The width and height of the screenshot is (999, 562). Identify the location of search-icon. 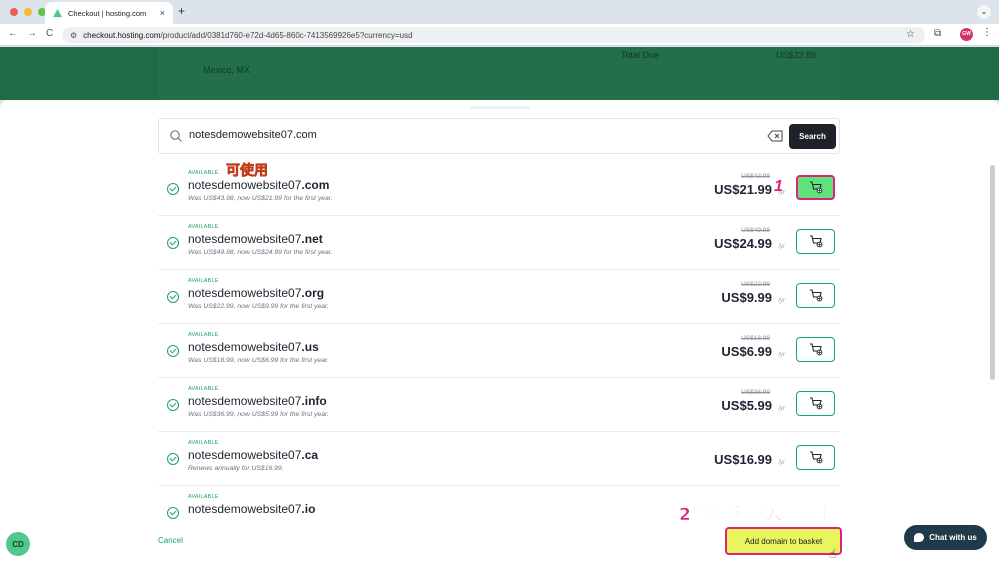
(176, 136).